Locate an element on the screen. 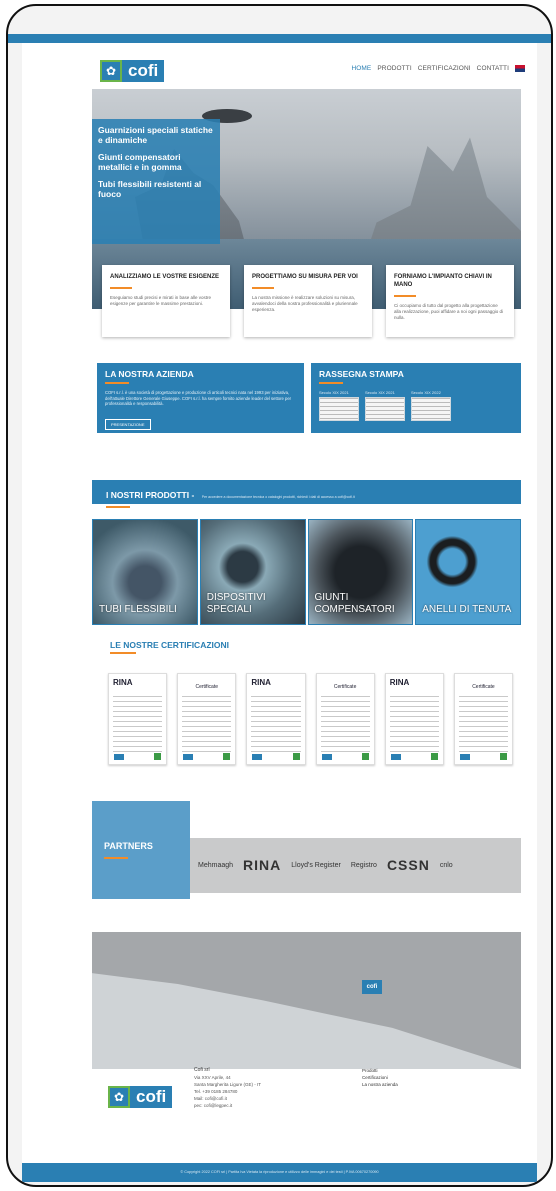 This screenshot has width=556, height=1191. card-title: ANALIZZIAMO LE VOSTRE ESIGENZE is located at coordinates (165, 277).